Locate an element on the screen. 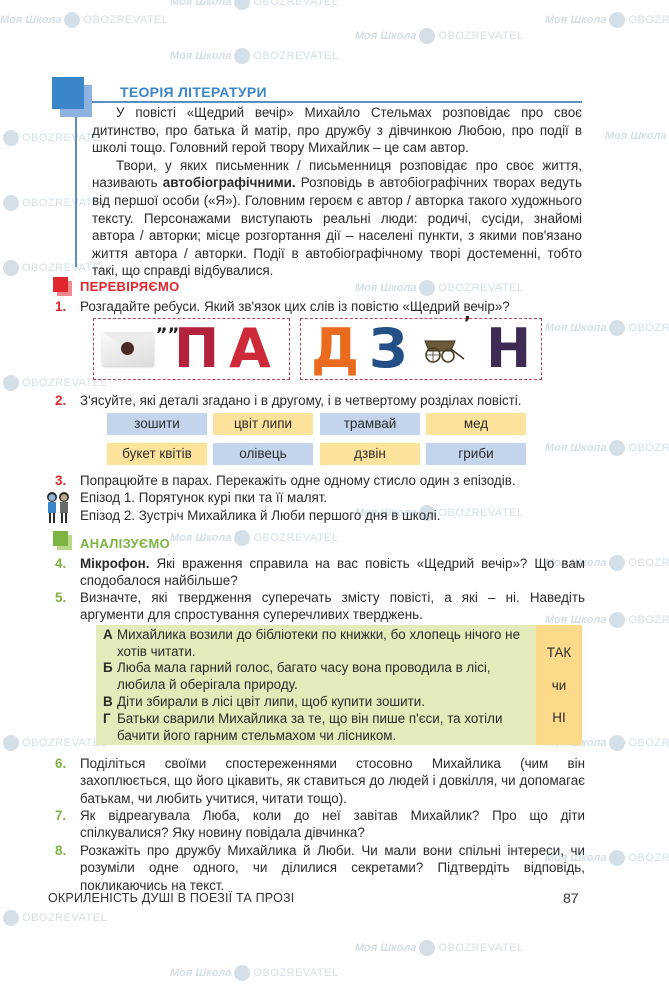 This screenshot has height=984, width=669. word-tile: букет квітів is located at coordinates (157, 454).